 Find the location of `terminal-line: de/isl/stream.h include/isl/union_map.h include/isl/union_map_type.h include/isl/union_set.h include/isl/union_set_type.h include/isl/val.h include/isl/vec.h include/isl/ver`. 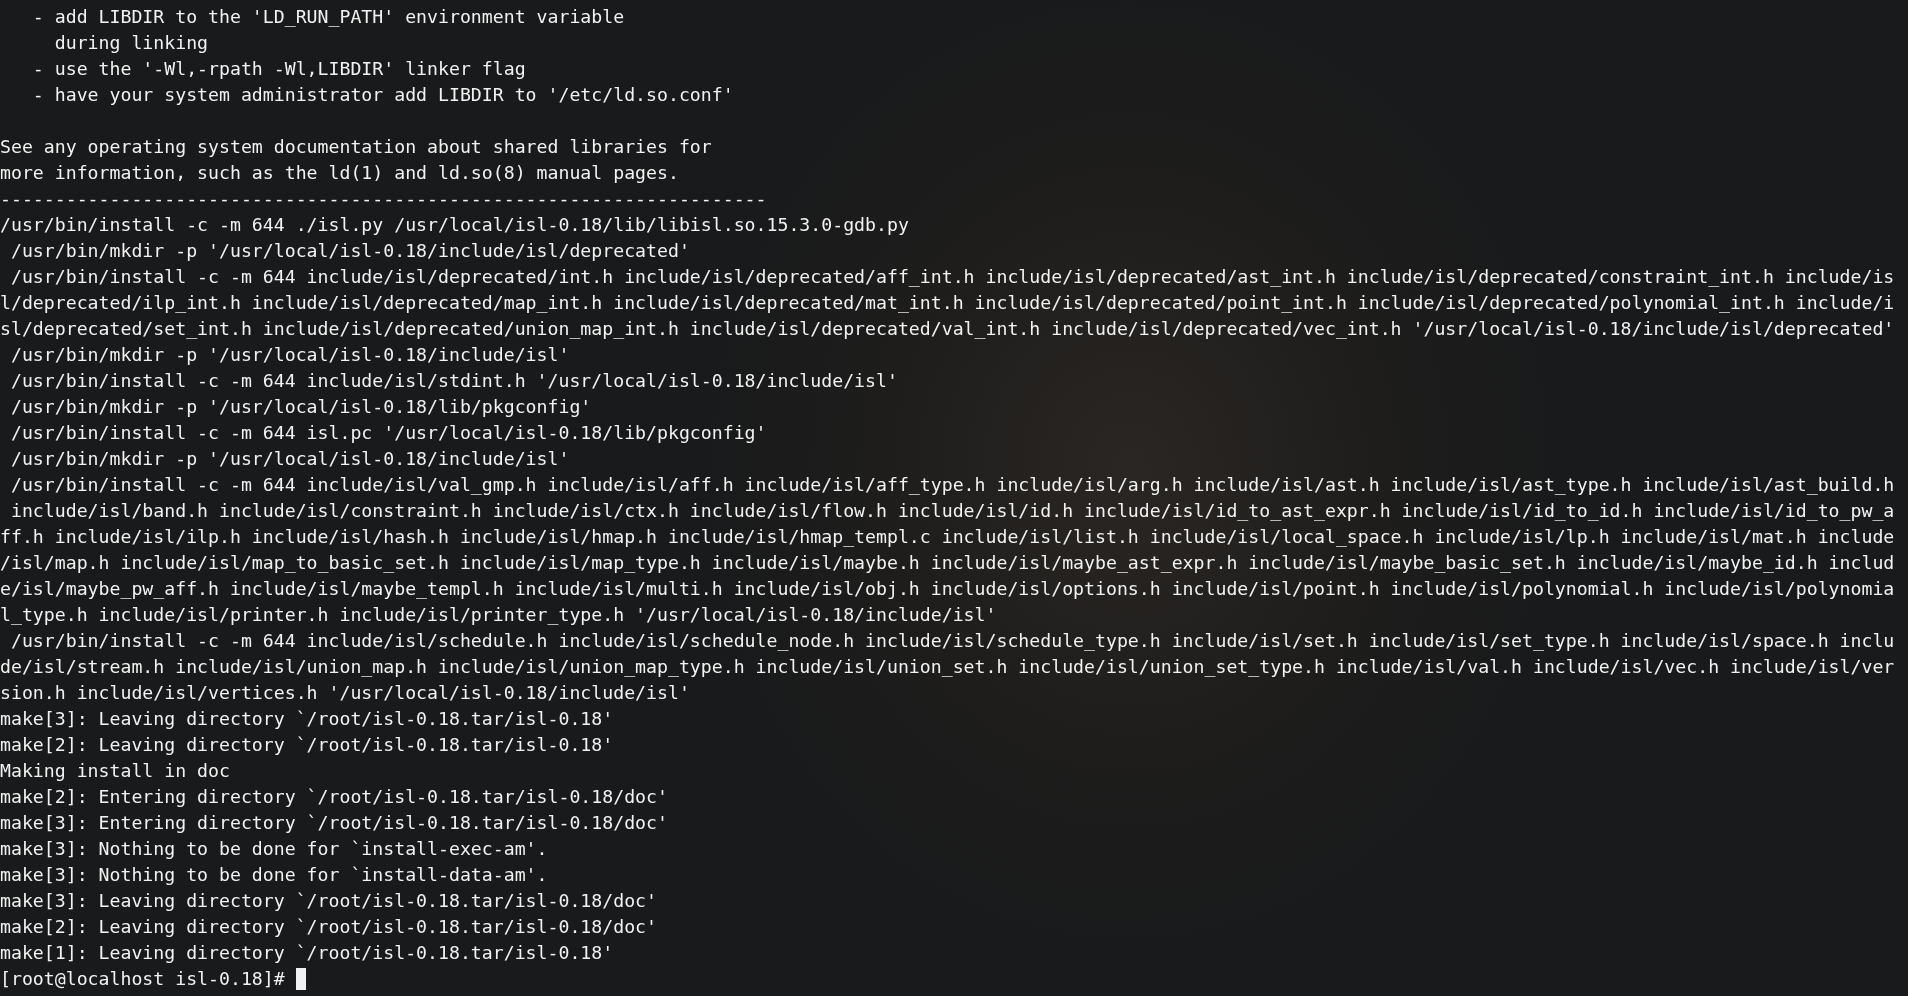

terminal-line: de/isl/stream.h include/isl/union_map.h include/isl/union_map_type.h include/isl/union_set.h include/isl/union_set_type.h include/isl/val.h include/isl/vec.h include/isl/ver is located at coordinates (948, 667).